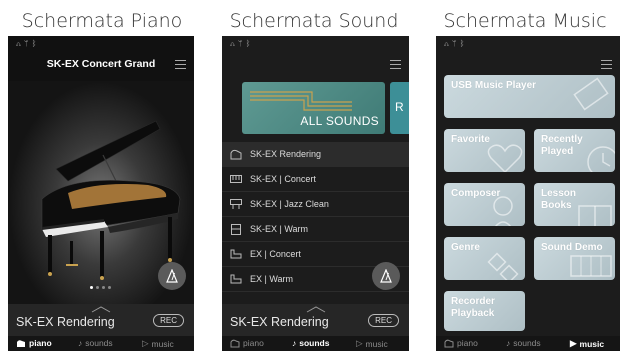 The height and width of the screenshot is (351, 622). What do you see at coordinates (275, 254) in the screenshot?
I see `list-item-label: EX | Concert` at bounding box center [275, 254].